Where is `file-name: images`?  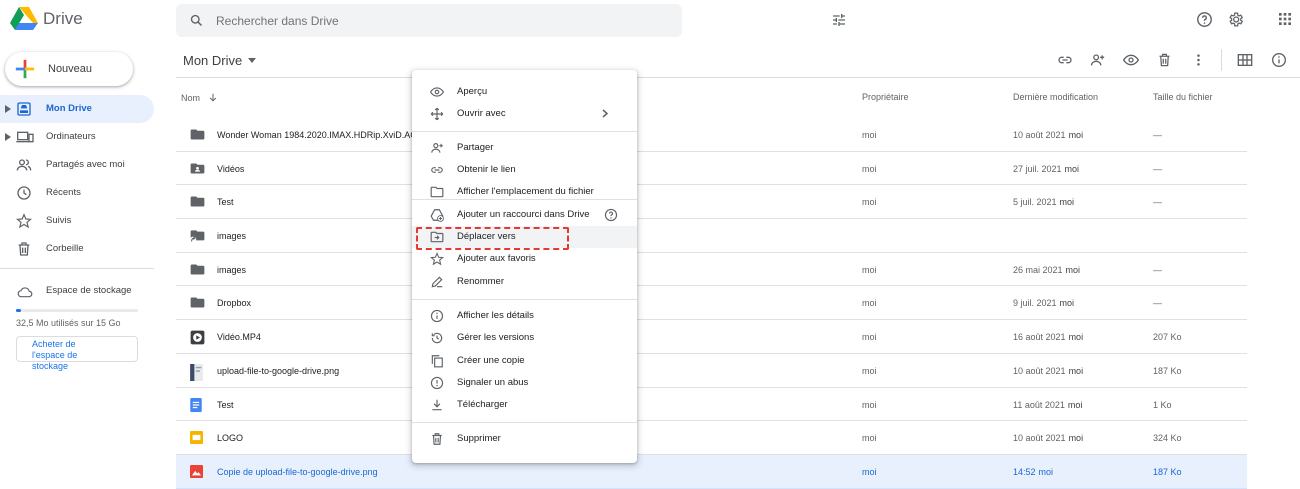 file-name: images is located at coordinates (232, 236).